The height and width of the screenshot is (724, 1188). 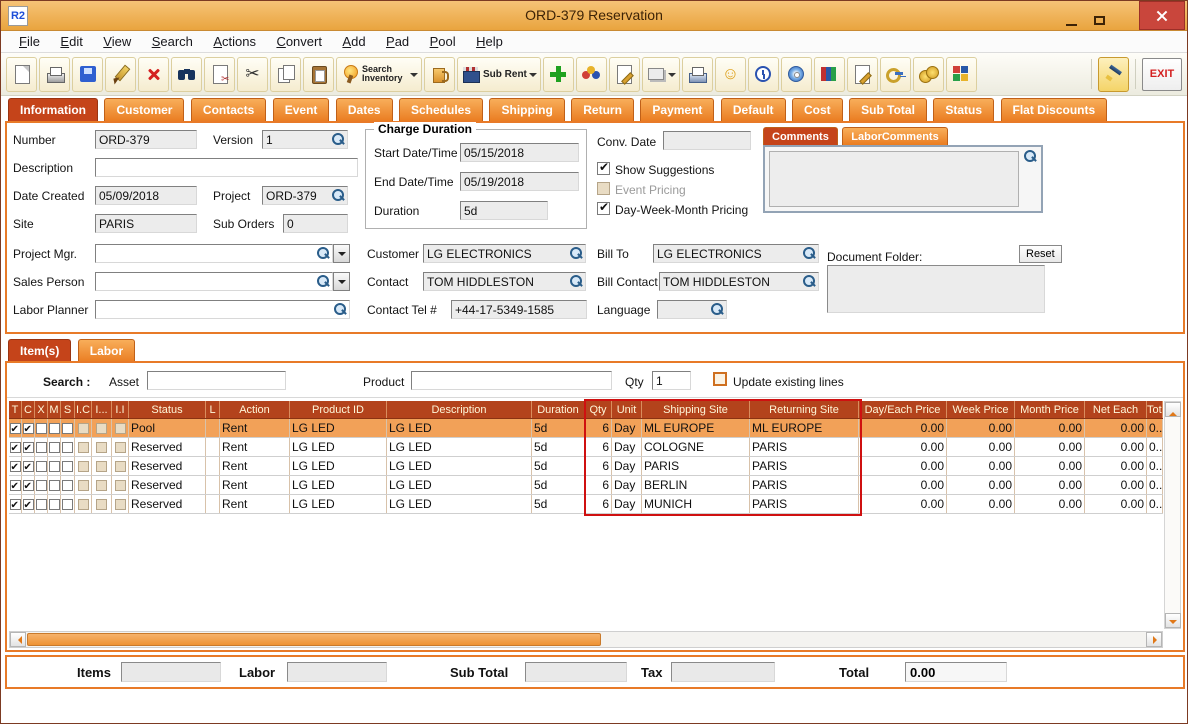 What do you see at coordinates (314, 639) in the screenshot?
I see `scrollbar-thumb` at bounding box center [314, 639].